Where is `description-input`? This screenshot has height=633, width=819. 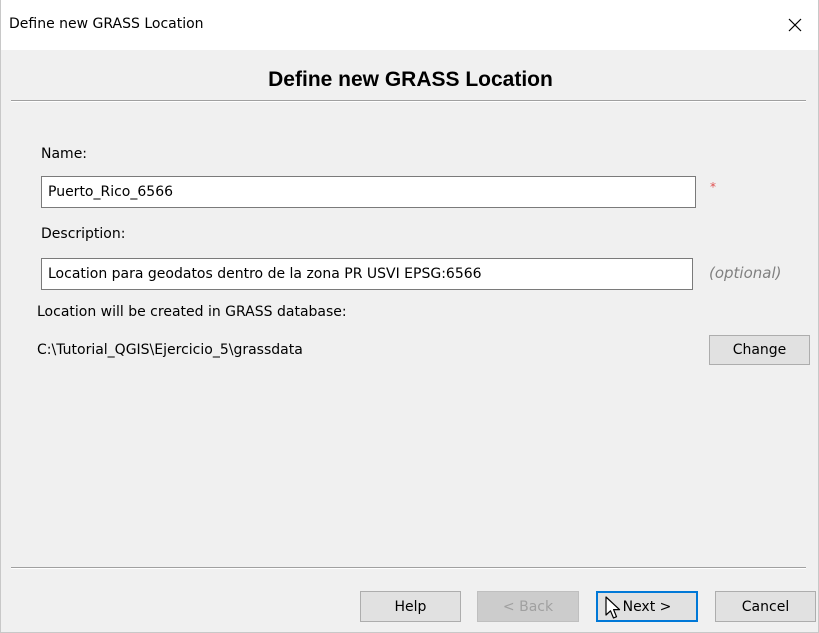
description-input is located at coordinates (367, 274).